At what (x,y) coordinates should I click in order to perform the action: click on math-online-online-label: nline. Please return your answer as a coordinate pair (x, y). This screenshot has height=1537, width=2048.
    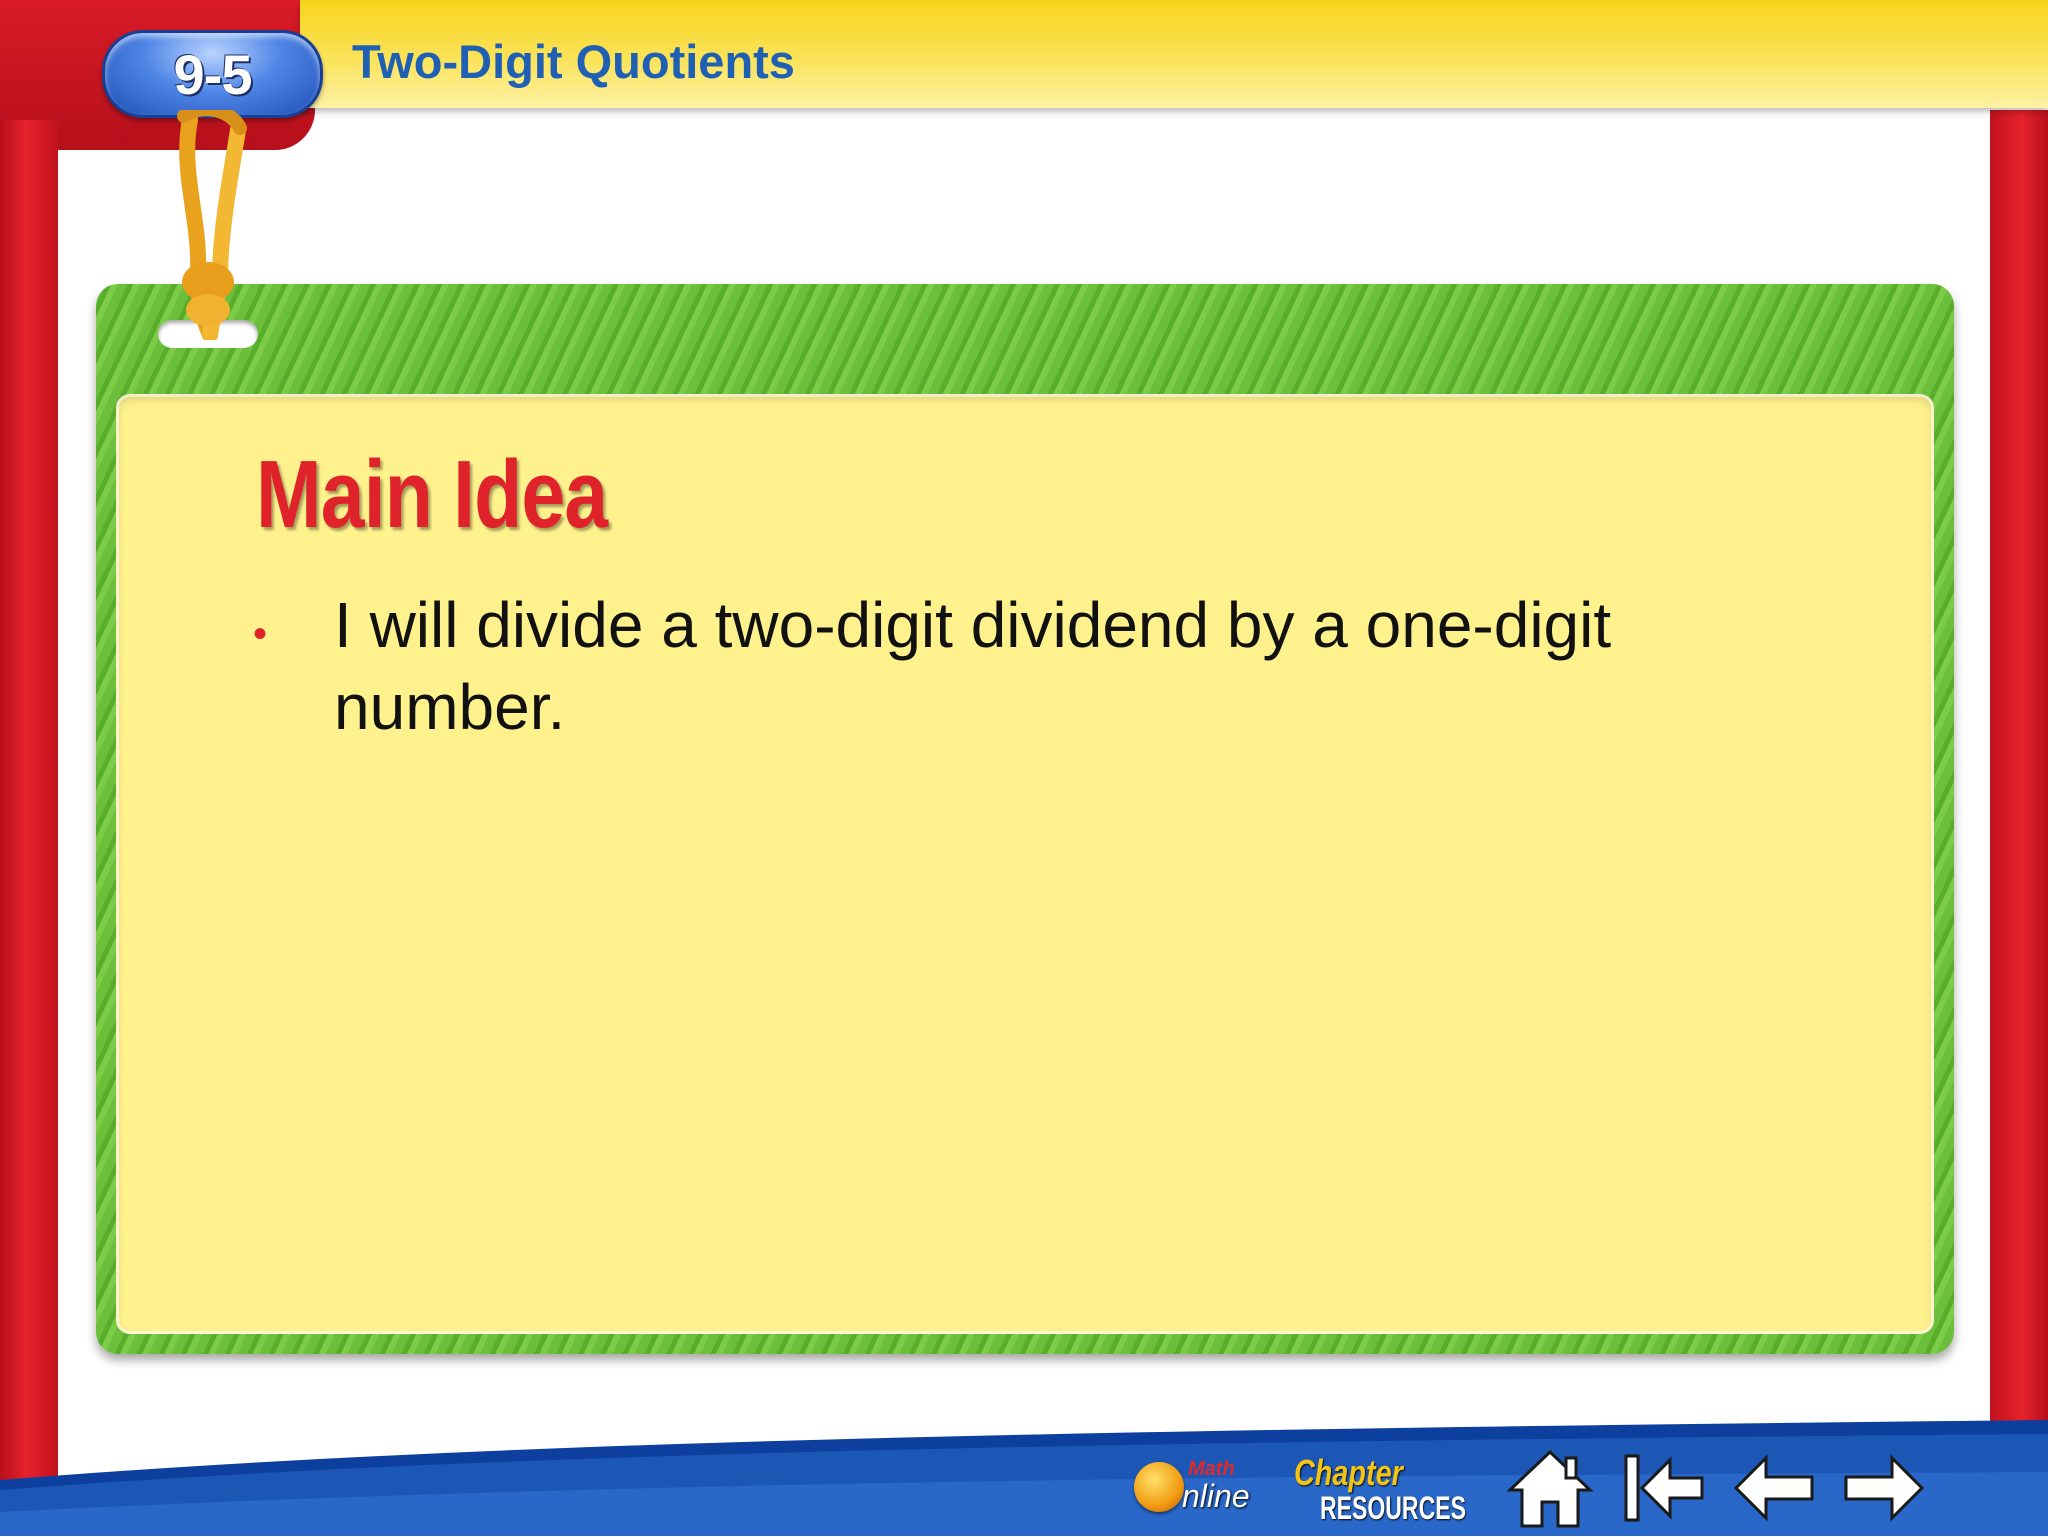
    Looking at the image, I should click on (1216, 1496).